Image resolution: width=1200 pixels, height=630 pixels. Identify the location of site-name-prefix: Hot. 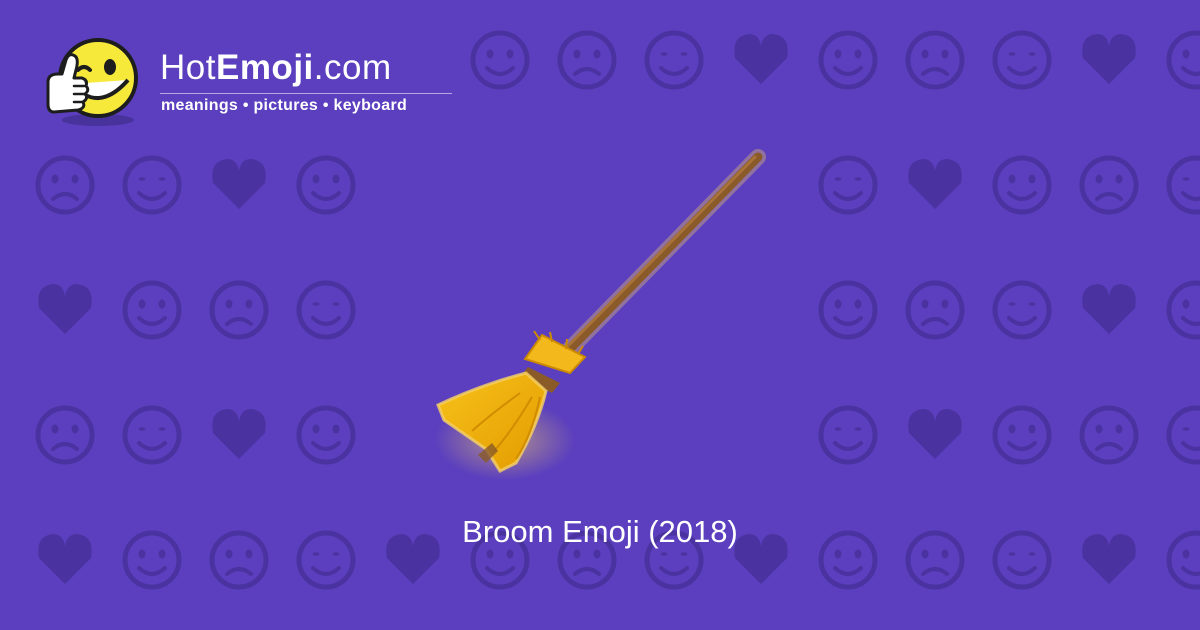
(188, 67).